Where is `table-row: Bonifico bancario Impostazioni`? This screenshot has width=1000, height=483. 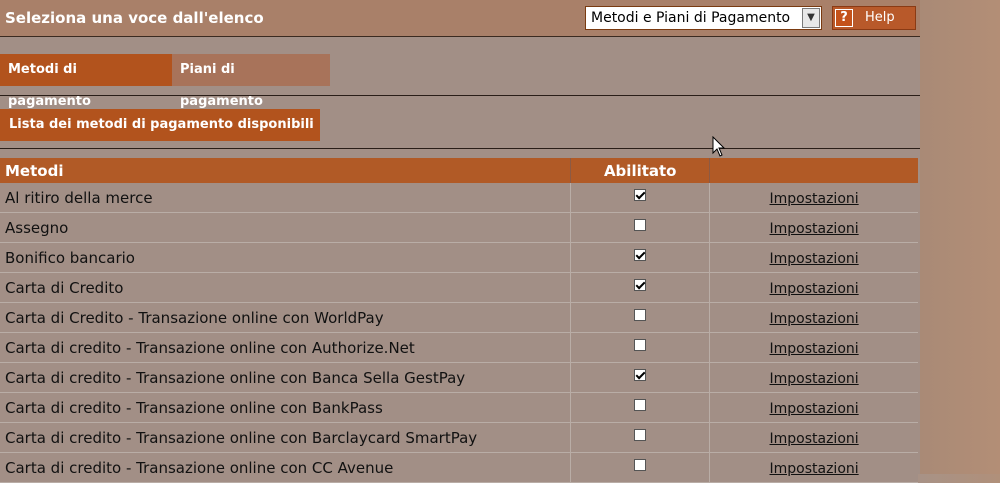 table-row: Bonifico bancario Impostazioni is located at coordinates (459, 257).